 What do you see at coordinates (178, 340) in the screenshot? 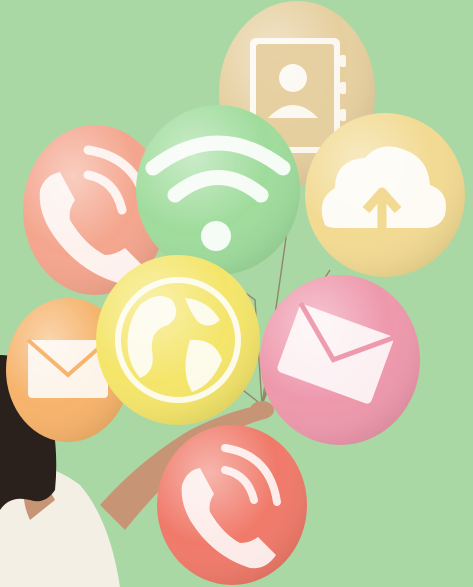
I see `balloon-globe` at bounding box center [178, 340].